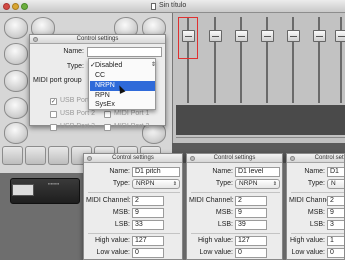 The width and height of the screenshot is (345, 260). Describe the element at coordinates (6, 6) in the screenshot. I see `close-window-button` at that location.